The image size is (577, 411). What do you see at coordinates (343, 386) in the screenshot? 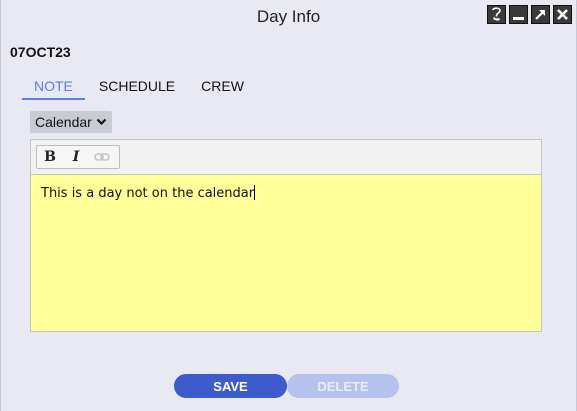
I see `delete-button: DELETE` at bounding box center [343, 386].